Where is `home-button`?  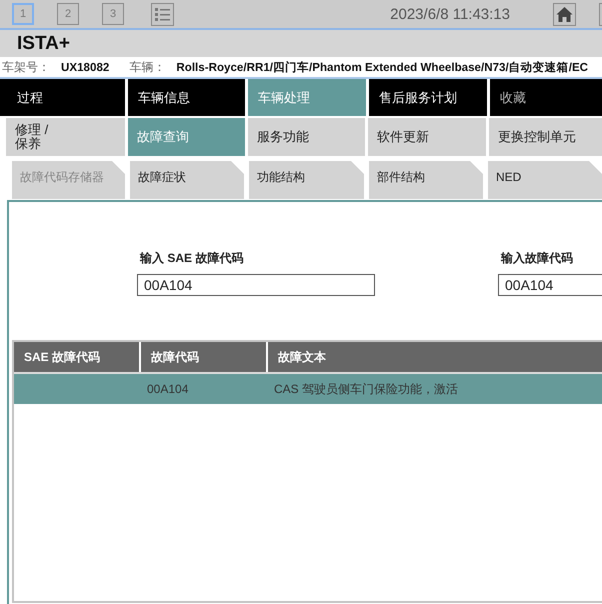
home-button is located at coordinates (564, 14).